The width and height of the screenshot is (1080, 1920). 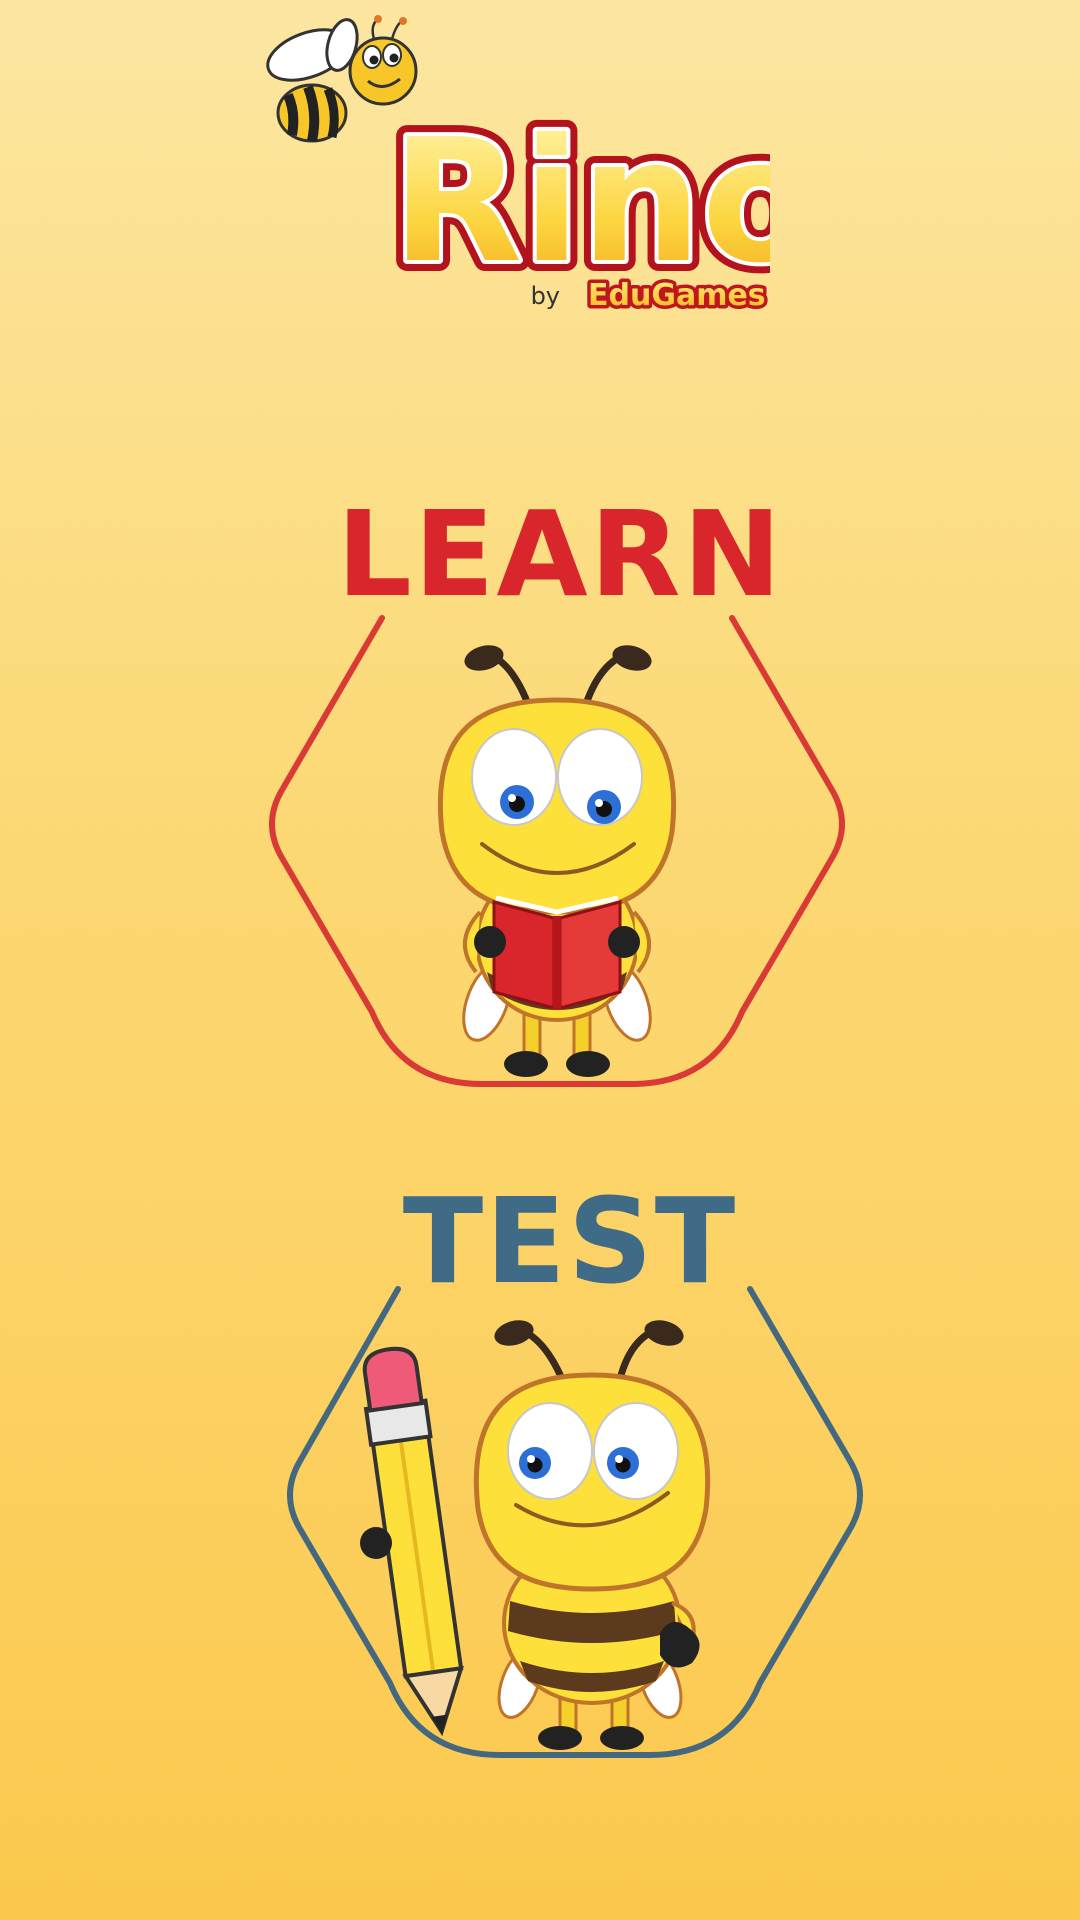 I want to click on byline-prefix: by, so click(x=545, y=296).